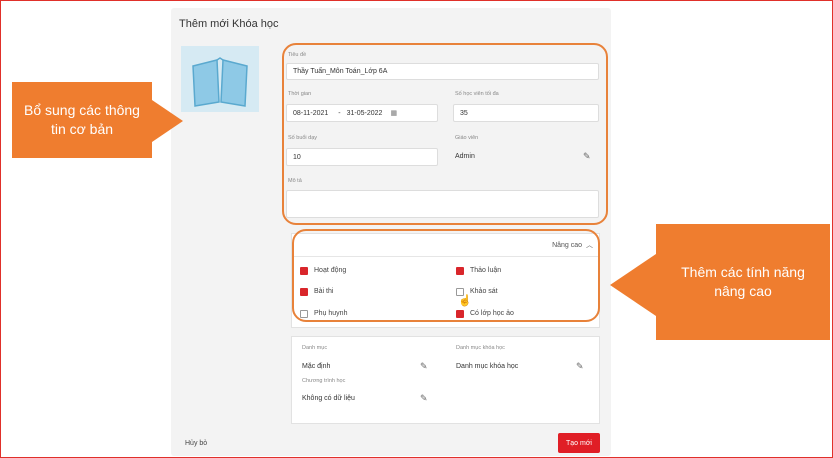  What do you see at coordinates (220, 82) in the screenshot?
I see `book-icon` at bounding box center [220, 82].